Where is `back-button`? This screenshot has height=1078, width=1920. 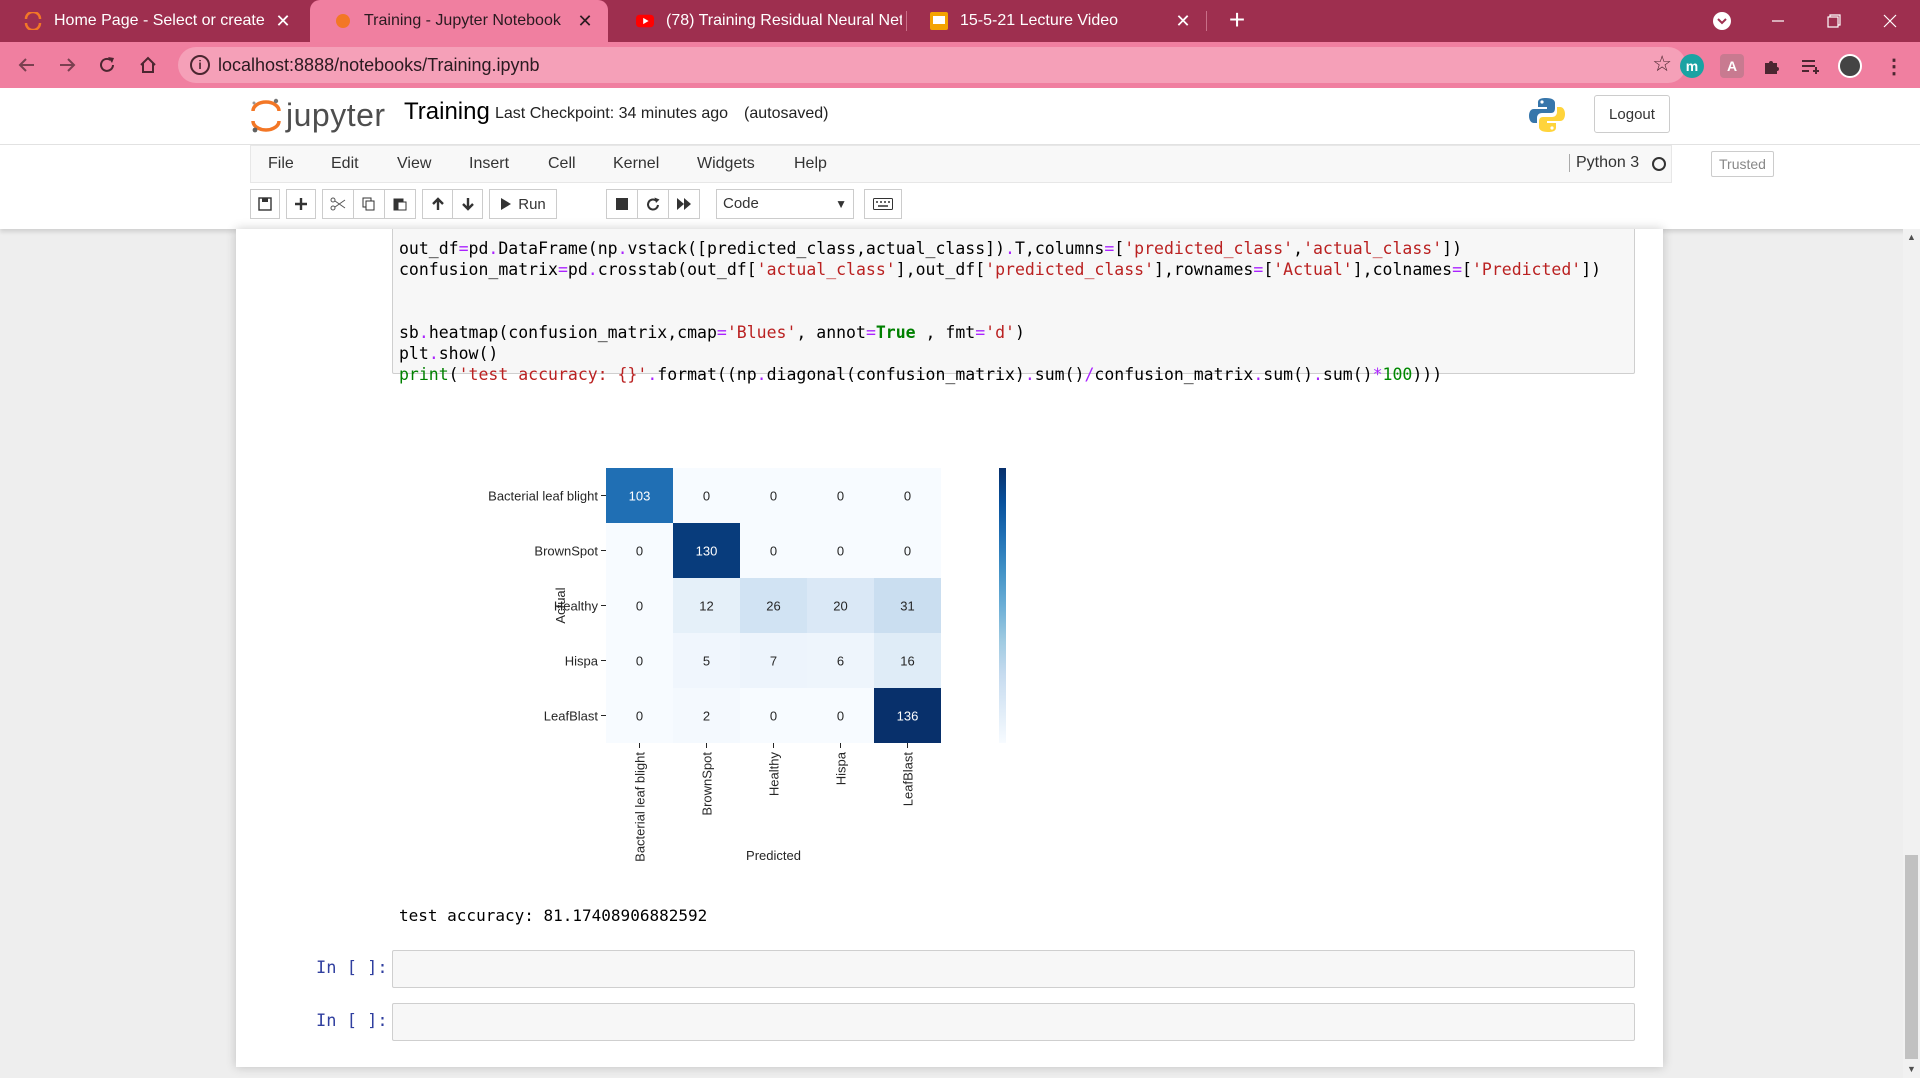 back-button is located at coordinates (27, 65).